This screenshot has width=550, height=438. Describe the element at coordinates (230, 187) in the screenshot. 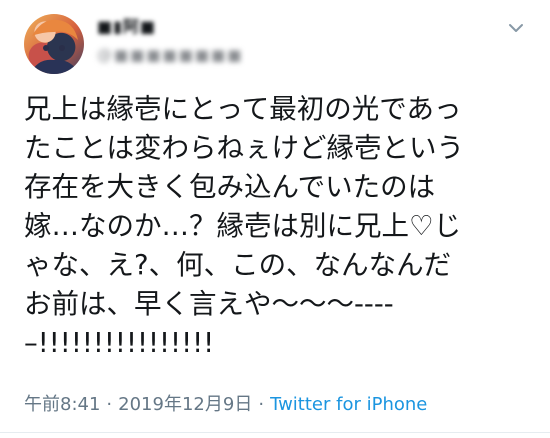

I see `tweet-line: 存在を大きく包み込んでいたのは` at that location.